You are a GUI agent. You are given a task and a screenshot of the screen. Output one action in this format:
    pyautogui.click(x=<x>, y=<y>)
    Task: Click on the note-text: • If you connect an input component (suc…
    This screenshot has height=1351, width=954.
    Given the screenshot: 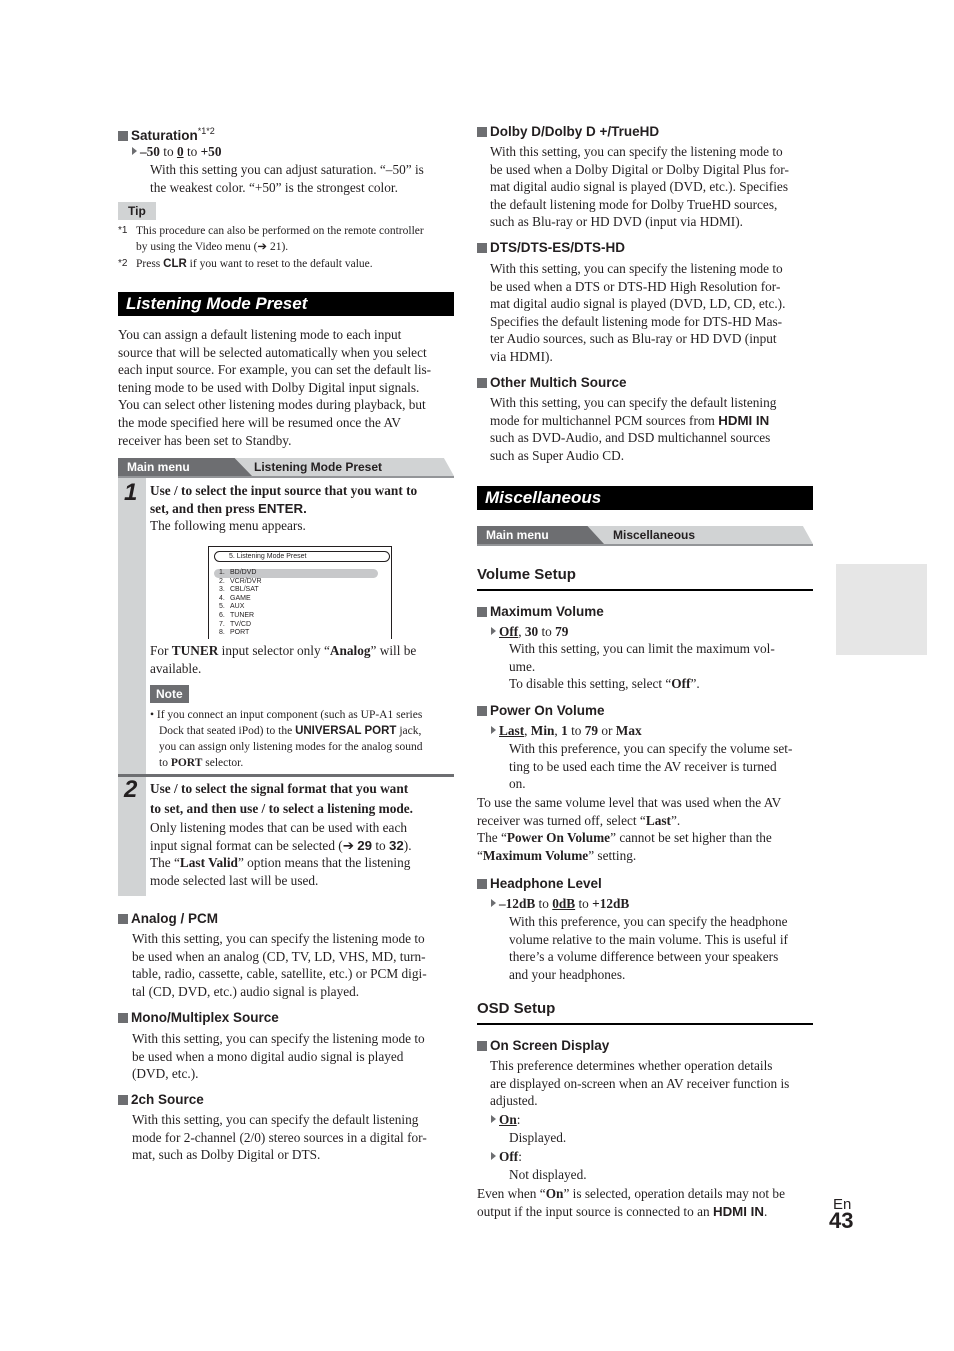 What is the action you would take?
    pyautogui.click(x=286, y=739)
    